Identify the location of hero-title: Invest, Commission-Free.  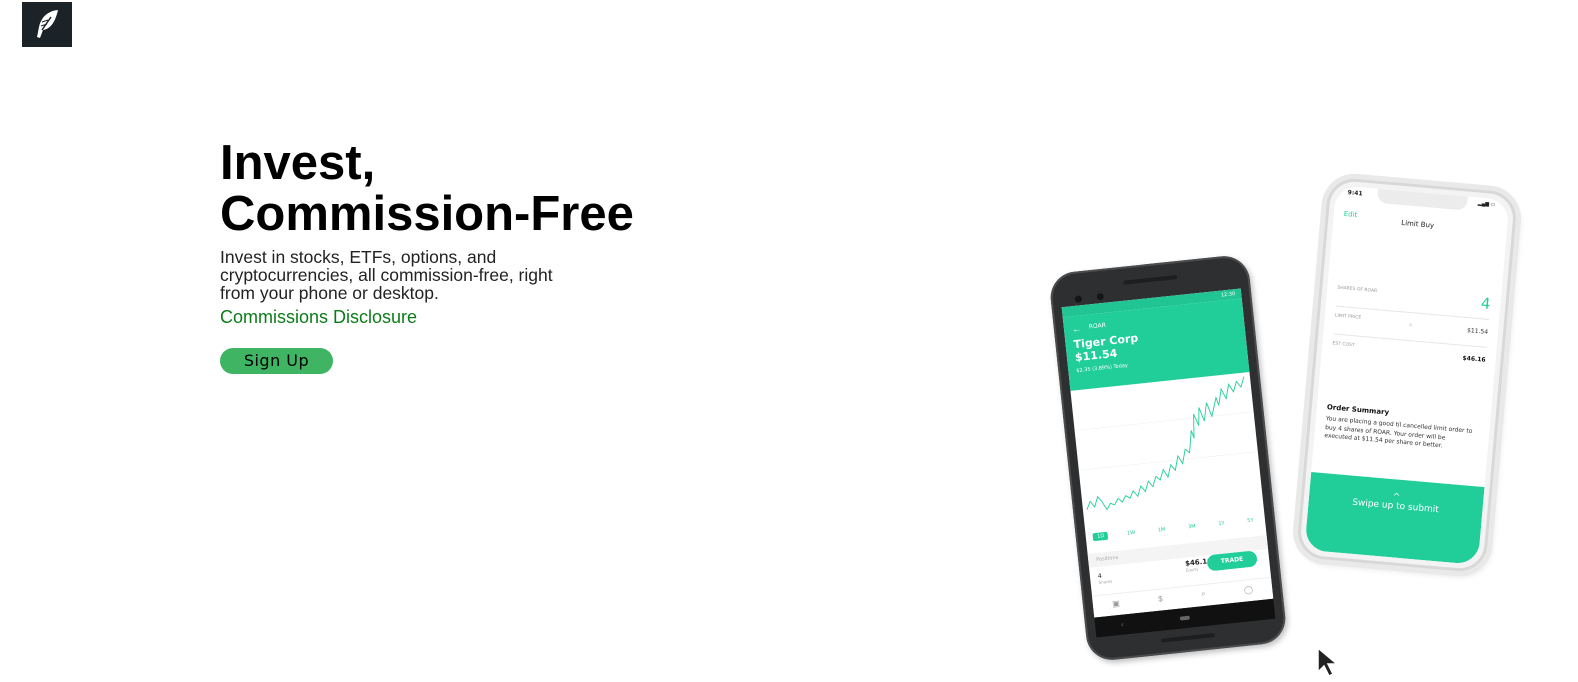
(520, 189).